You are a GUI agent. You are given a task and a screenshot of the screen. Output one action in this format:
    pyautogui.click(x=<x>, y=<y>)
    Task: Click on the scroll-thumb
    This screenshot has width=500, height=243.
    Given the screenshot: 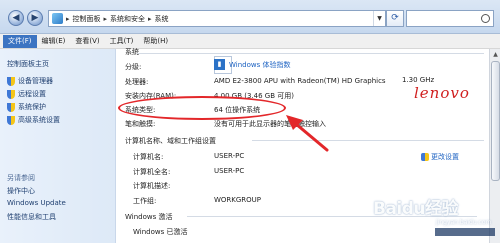 What is the action you would take?
    pyautogui.click(x=495, y=121)
    